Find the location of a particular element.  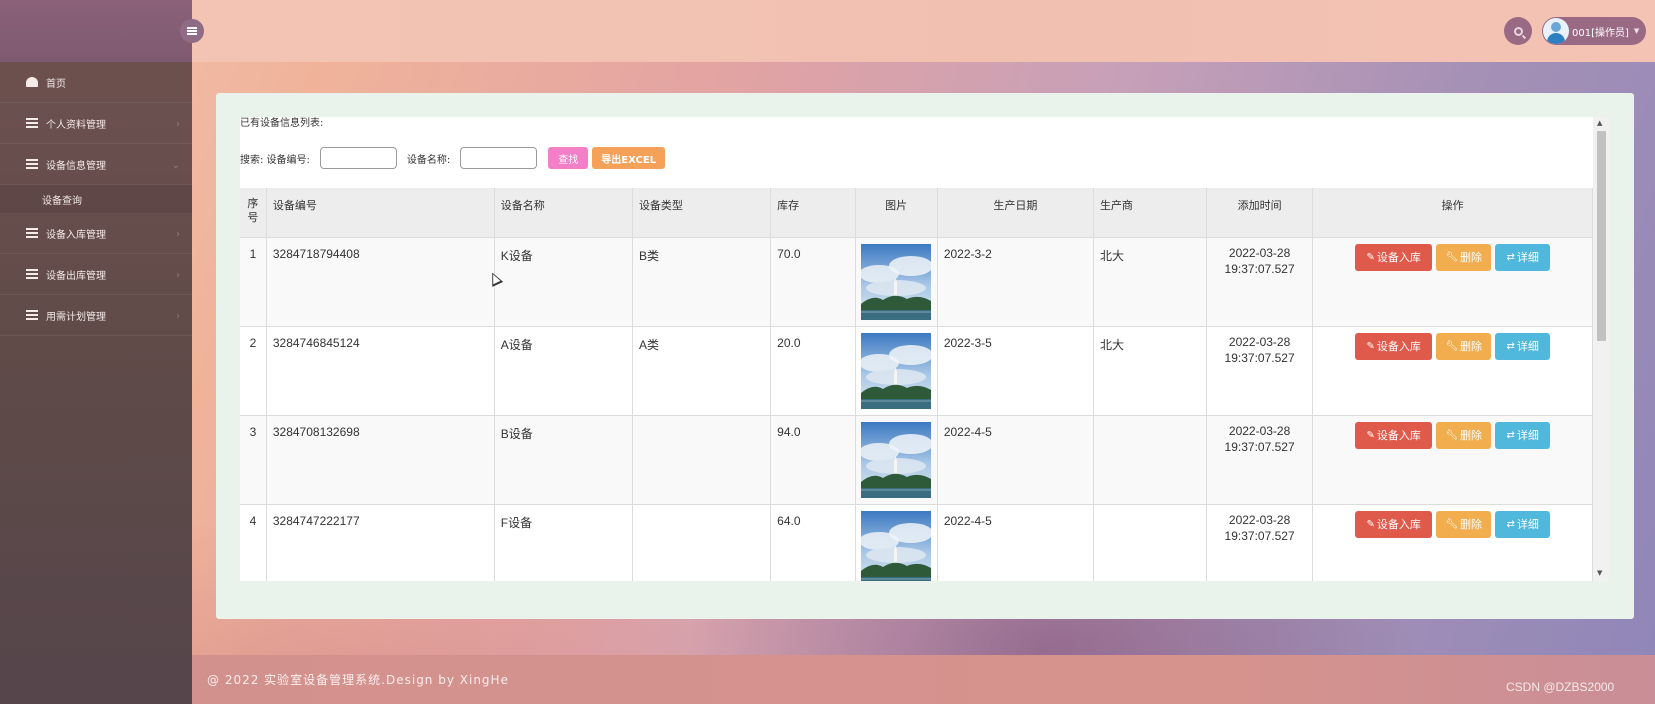

device-no-input is located at coordinates (358, 158).